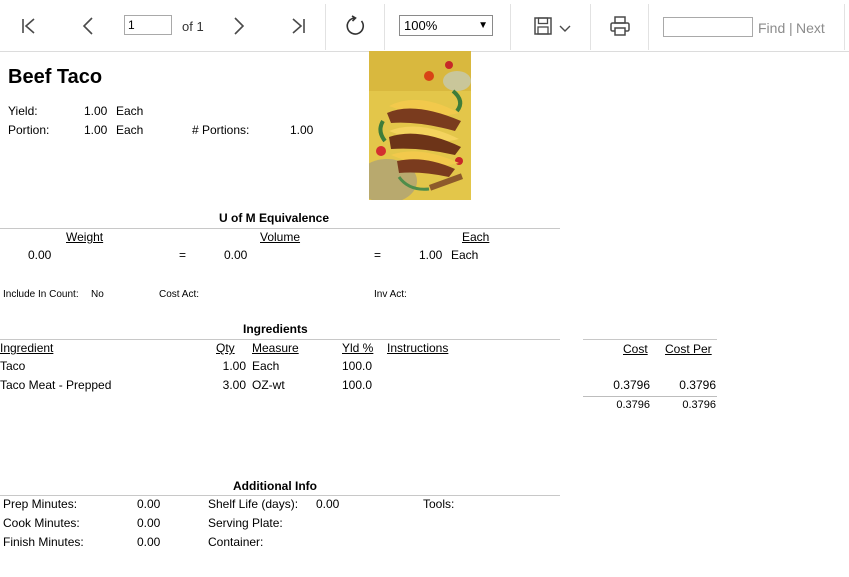 This screenshot has width=849, height=577. I want to click on finish-minutes-label: Finish Minutes:, so click(43, 542).